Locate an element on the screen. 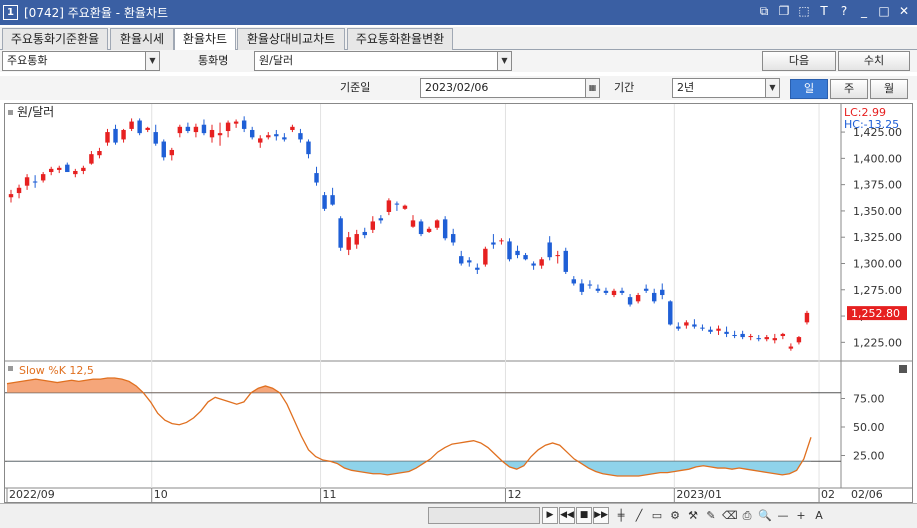 Image resolution: width=917 pixels, height=528 pixels. selection-row: 주요통화 ▼ 통화명 원/달러 ▼ 다음 수치 is located at coordinates (458, 61).